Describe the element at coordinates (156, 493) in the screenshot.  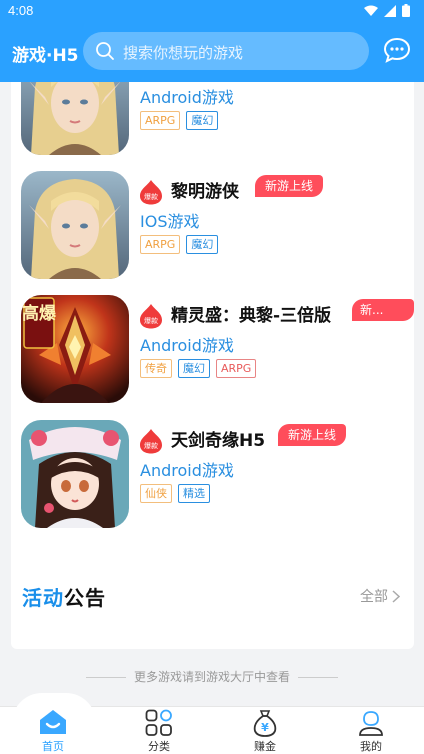
I see `game-tag: 仙侠` at that location.